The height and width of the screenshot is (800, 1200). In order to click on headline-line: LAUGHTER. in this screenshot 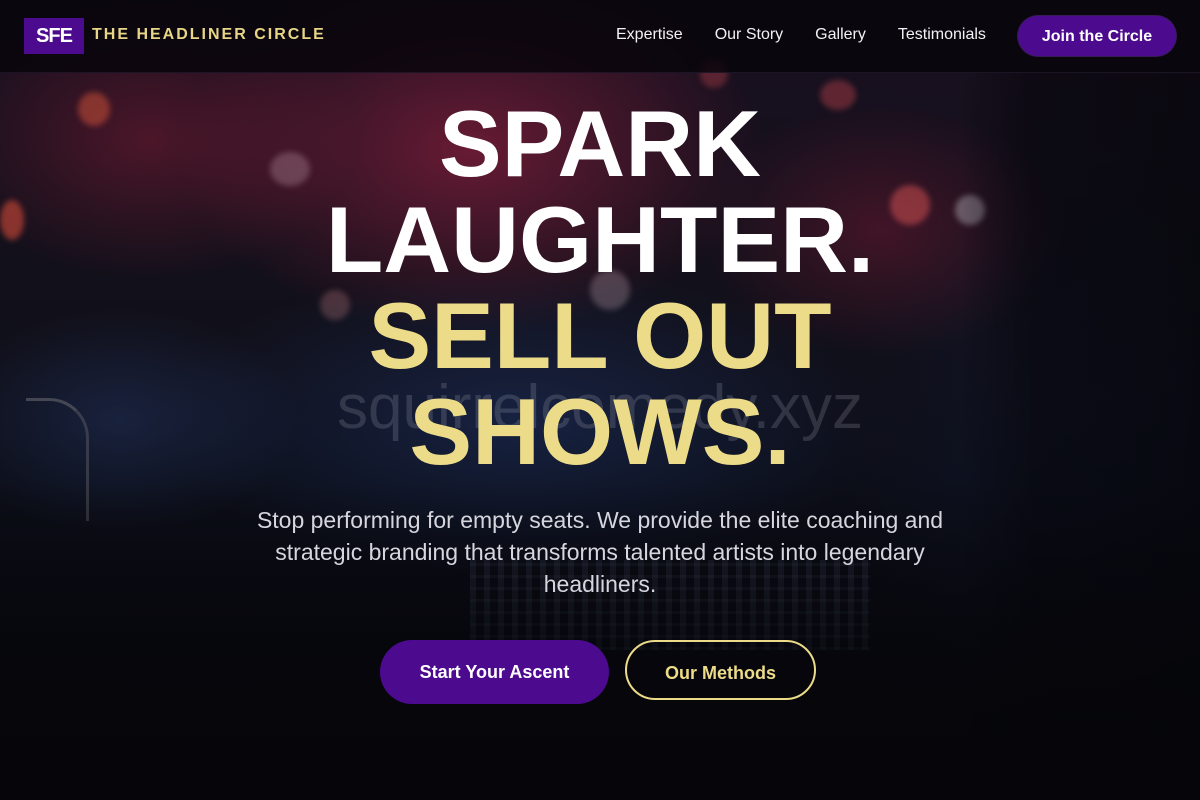, I will do `click(600, 239)`.